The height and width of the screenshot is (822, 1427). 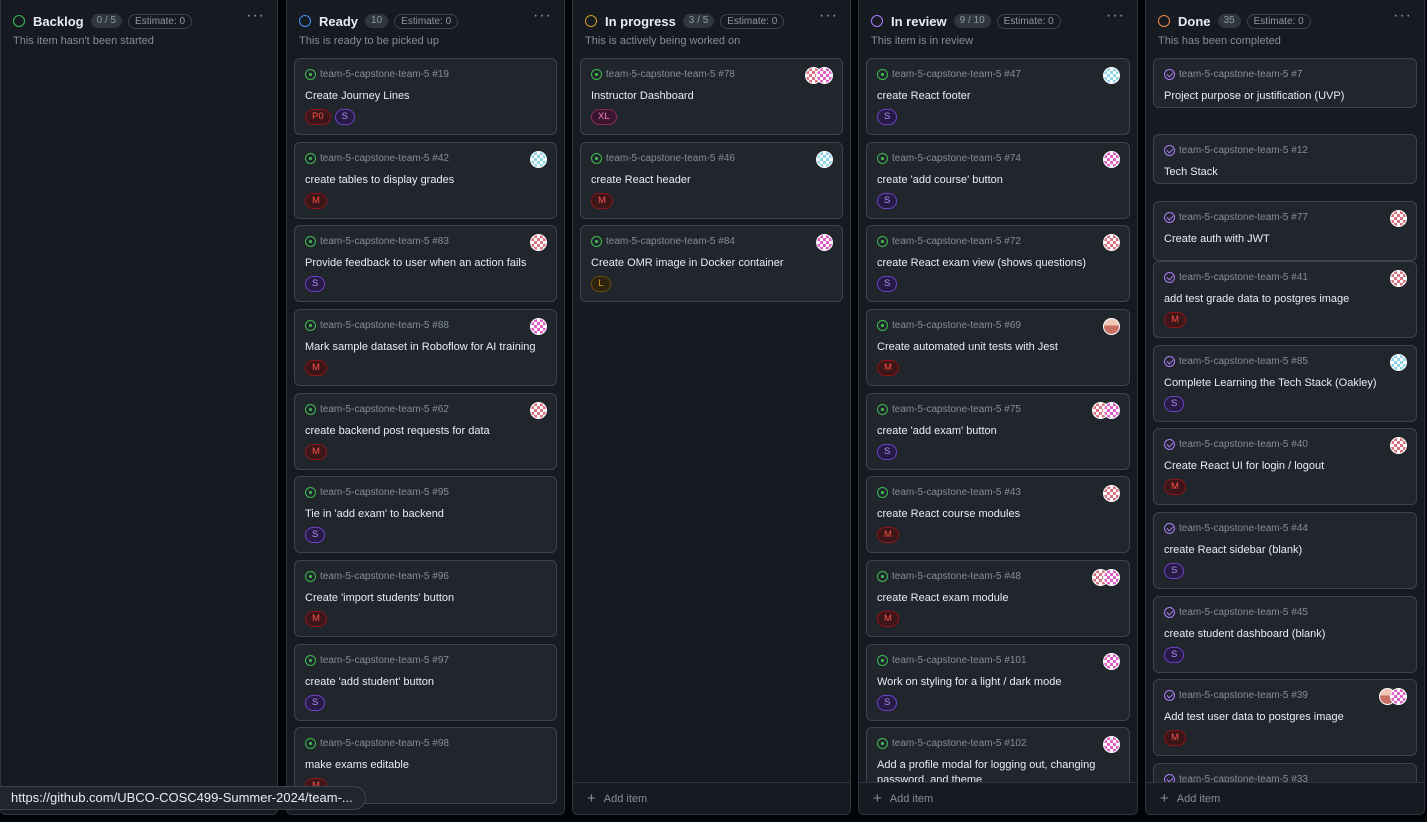 What do you see at coordinates (956, 74) in the screenshot?
I see `issue-reference: team-5-capstone-team-5 #47` at bounding box center [956, 74].